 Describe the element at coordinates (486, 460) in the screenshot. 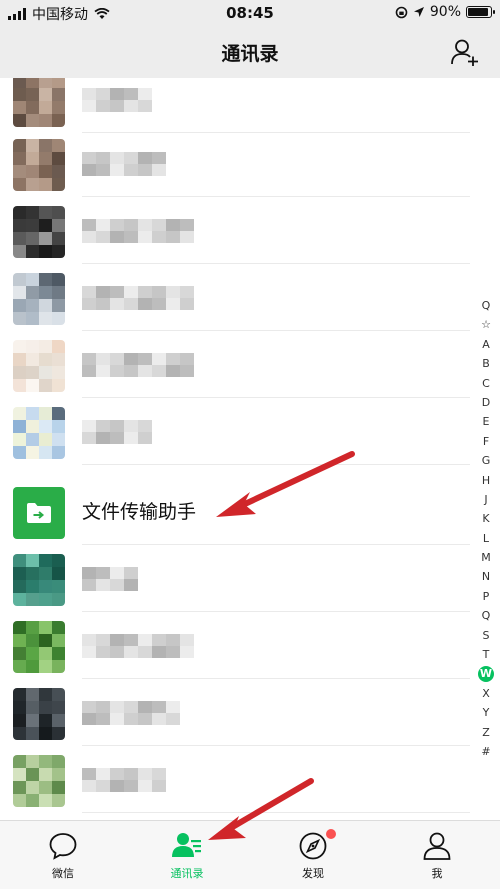

I see `index-letter: G` at that location.